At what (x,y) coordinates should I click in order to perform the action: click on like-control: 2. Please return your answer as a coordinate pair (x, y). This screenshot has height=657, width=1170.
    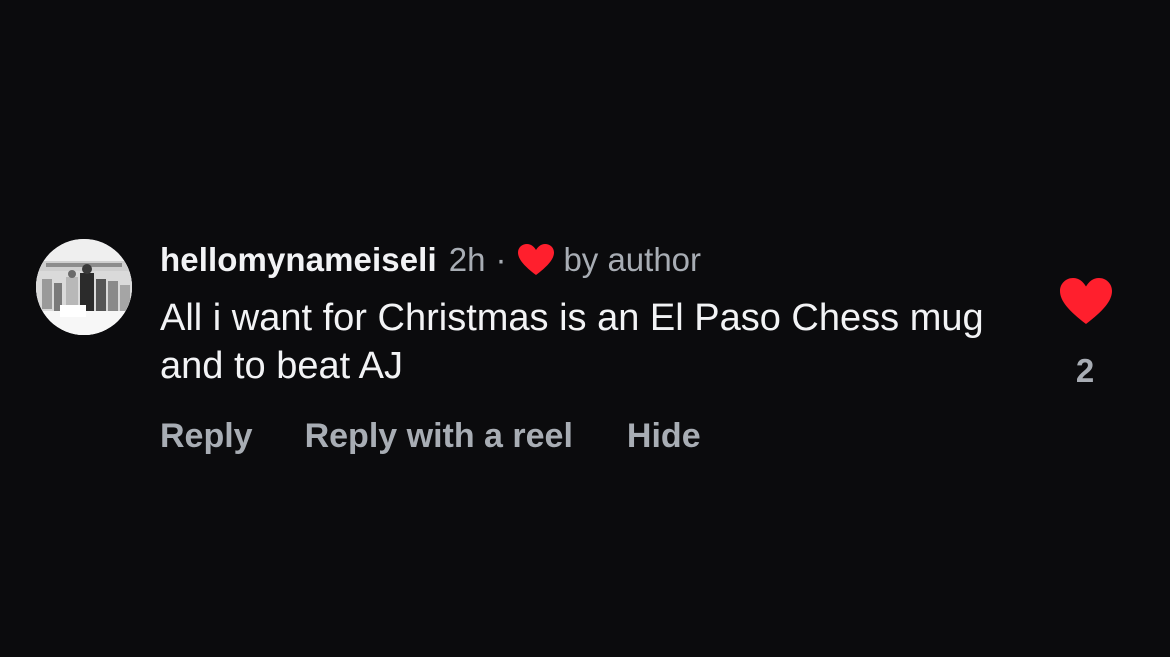
    Looking at the image, I should click on (1086, 334).